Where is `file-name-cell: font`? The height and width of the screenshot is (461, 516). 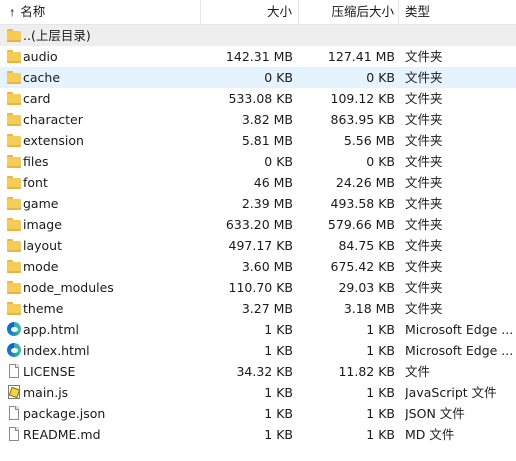
file-name-cell: font is located at coordinates (101, 182).